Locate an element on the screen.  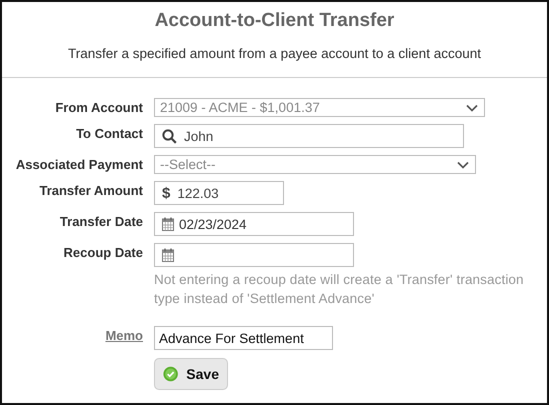
checkmark-icon is located at coordinates (170, 374).